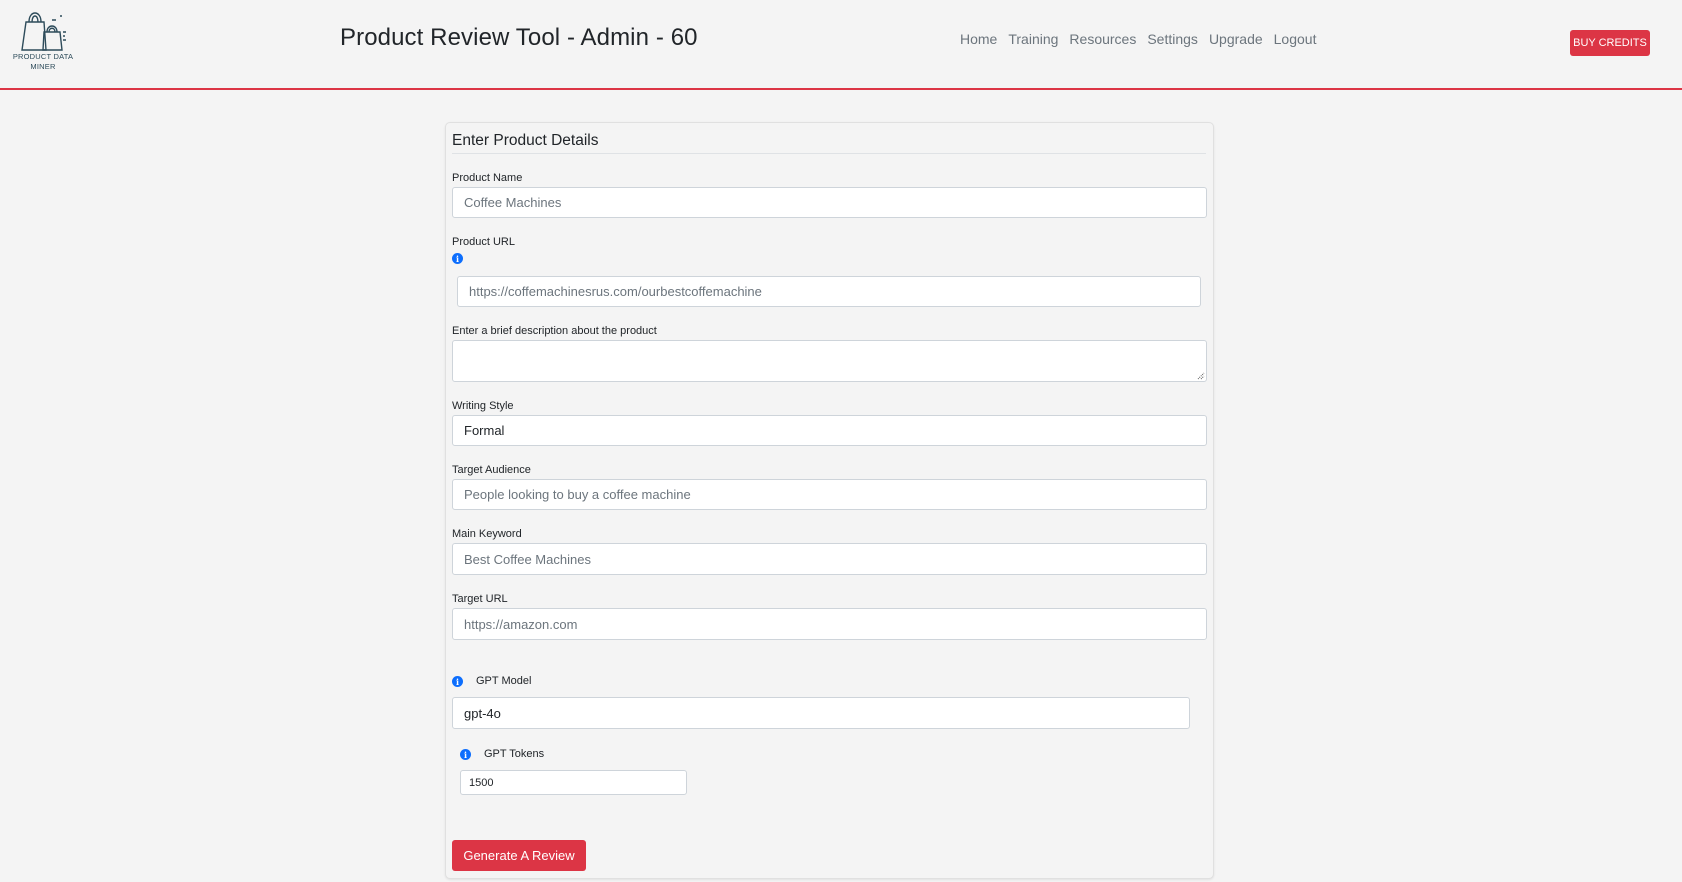  I want to click on product-name-input: Coffee Machines, so click(829, 202).